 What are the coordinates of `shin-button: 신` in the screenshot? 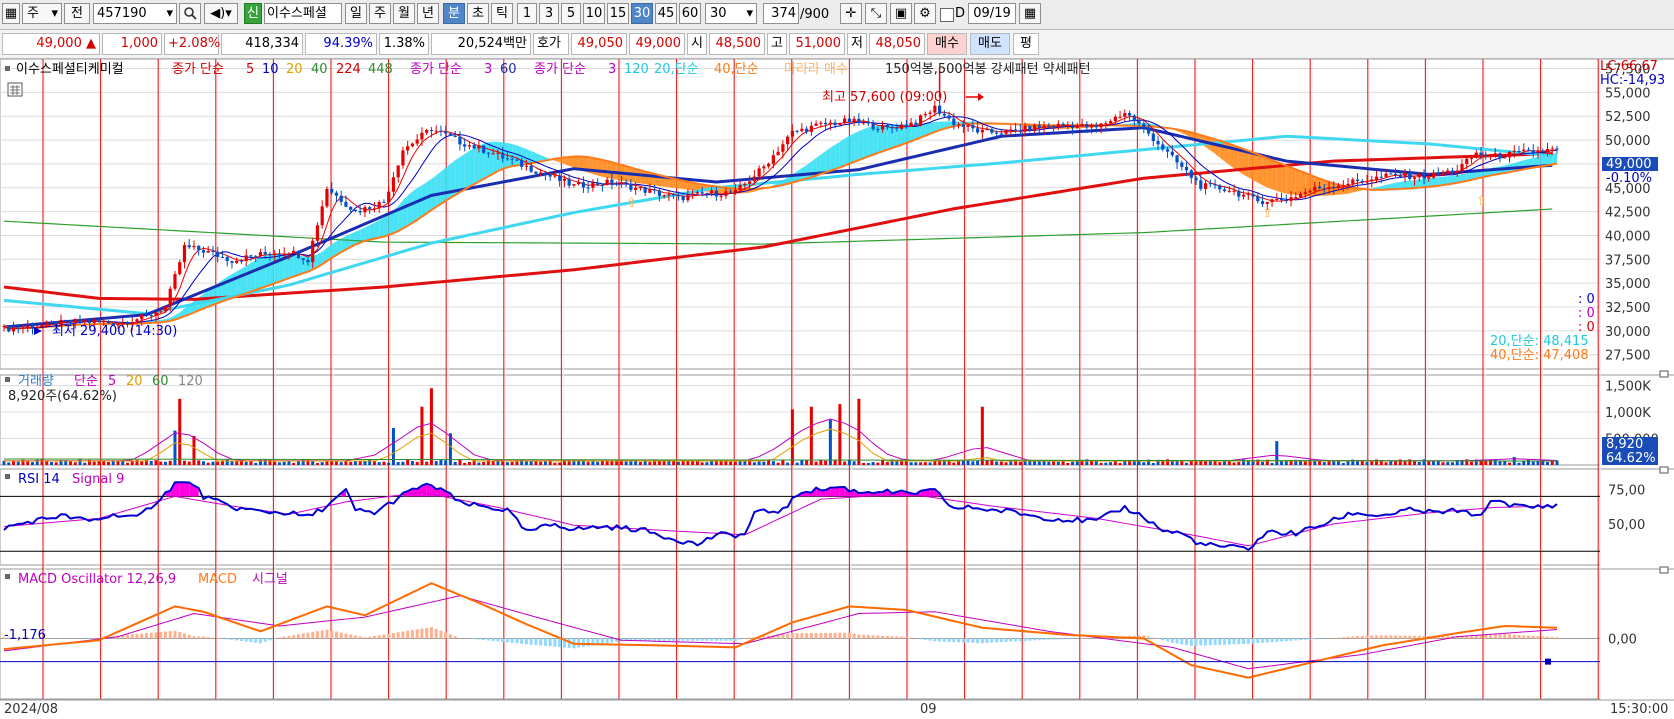 It's located at (253, 13).